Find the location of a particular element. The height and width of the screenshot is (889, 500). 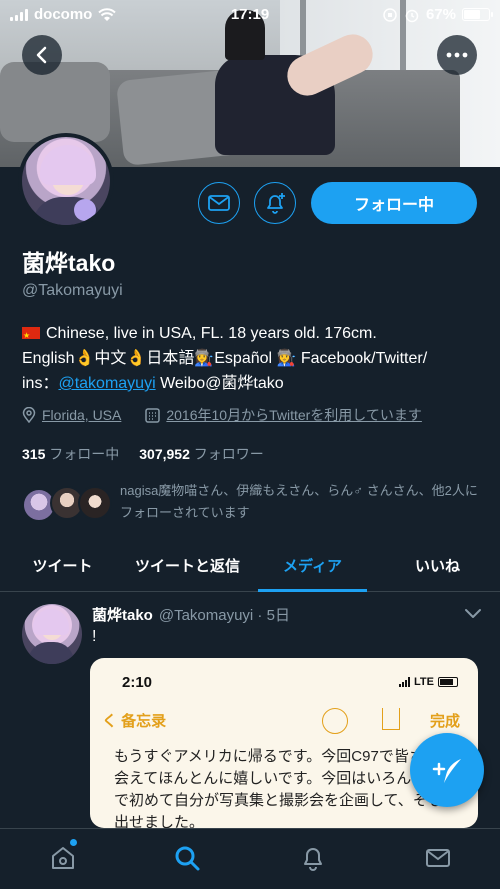

messages-icon is located at coordinates (438, 858).